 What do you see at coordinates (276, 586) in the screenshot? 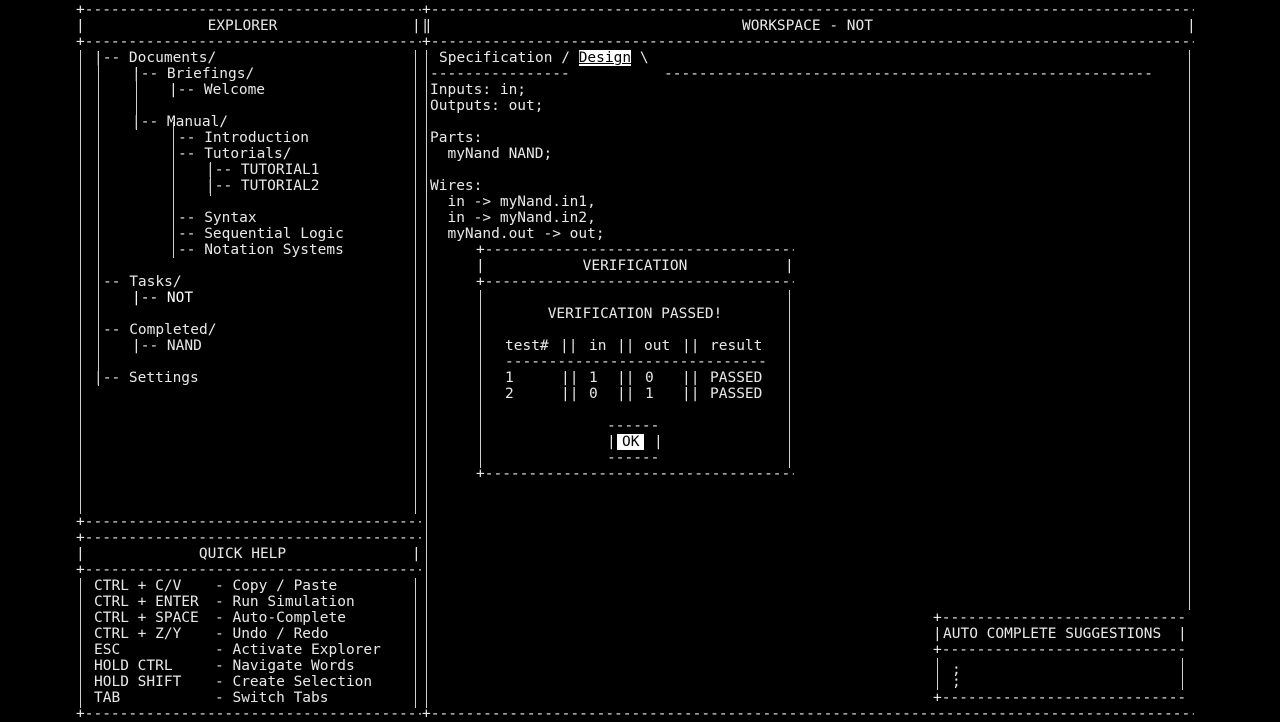
I see `quickhelp-action: - Copy / Paste` at bounding box center [276, 586].